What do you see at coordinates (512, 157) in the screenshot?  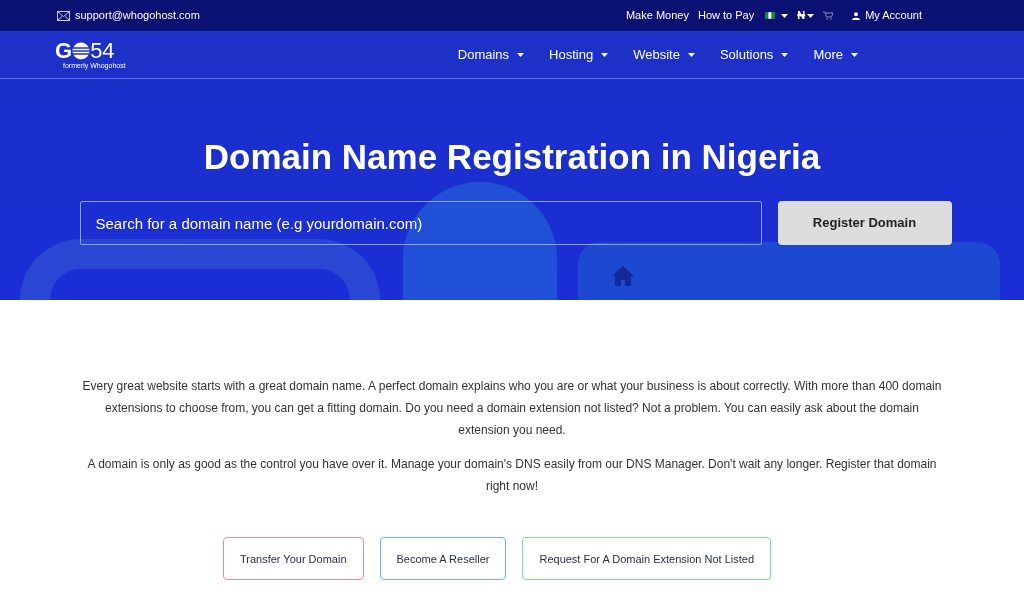 I see `page-title: Domain Name Registration in Nigeria` at bounding box center [512, 157].